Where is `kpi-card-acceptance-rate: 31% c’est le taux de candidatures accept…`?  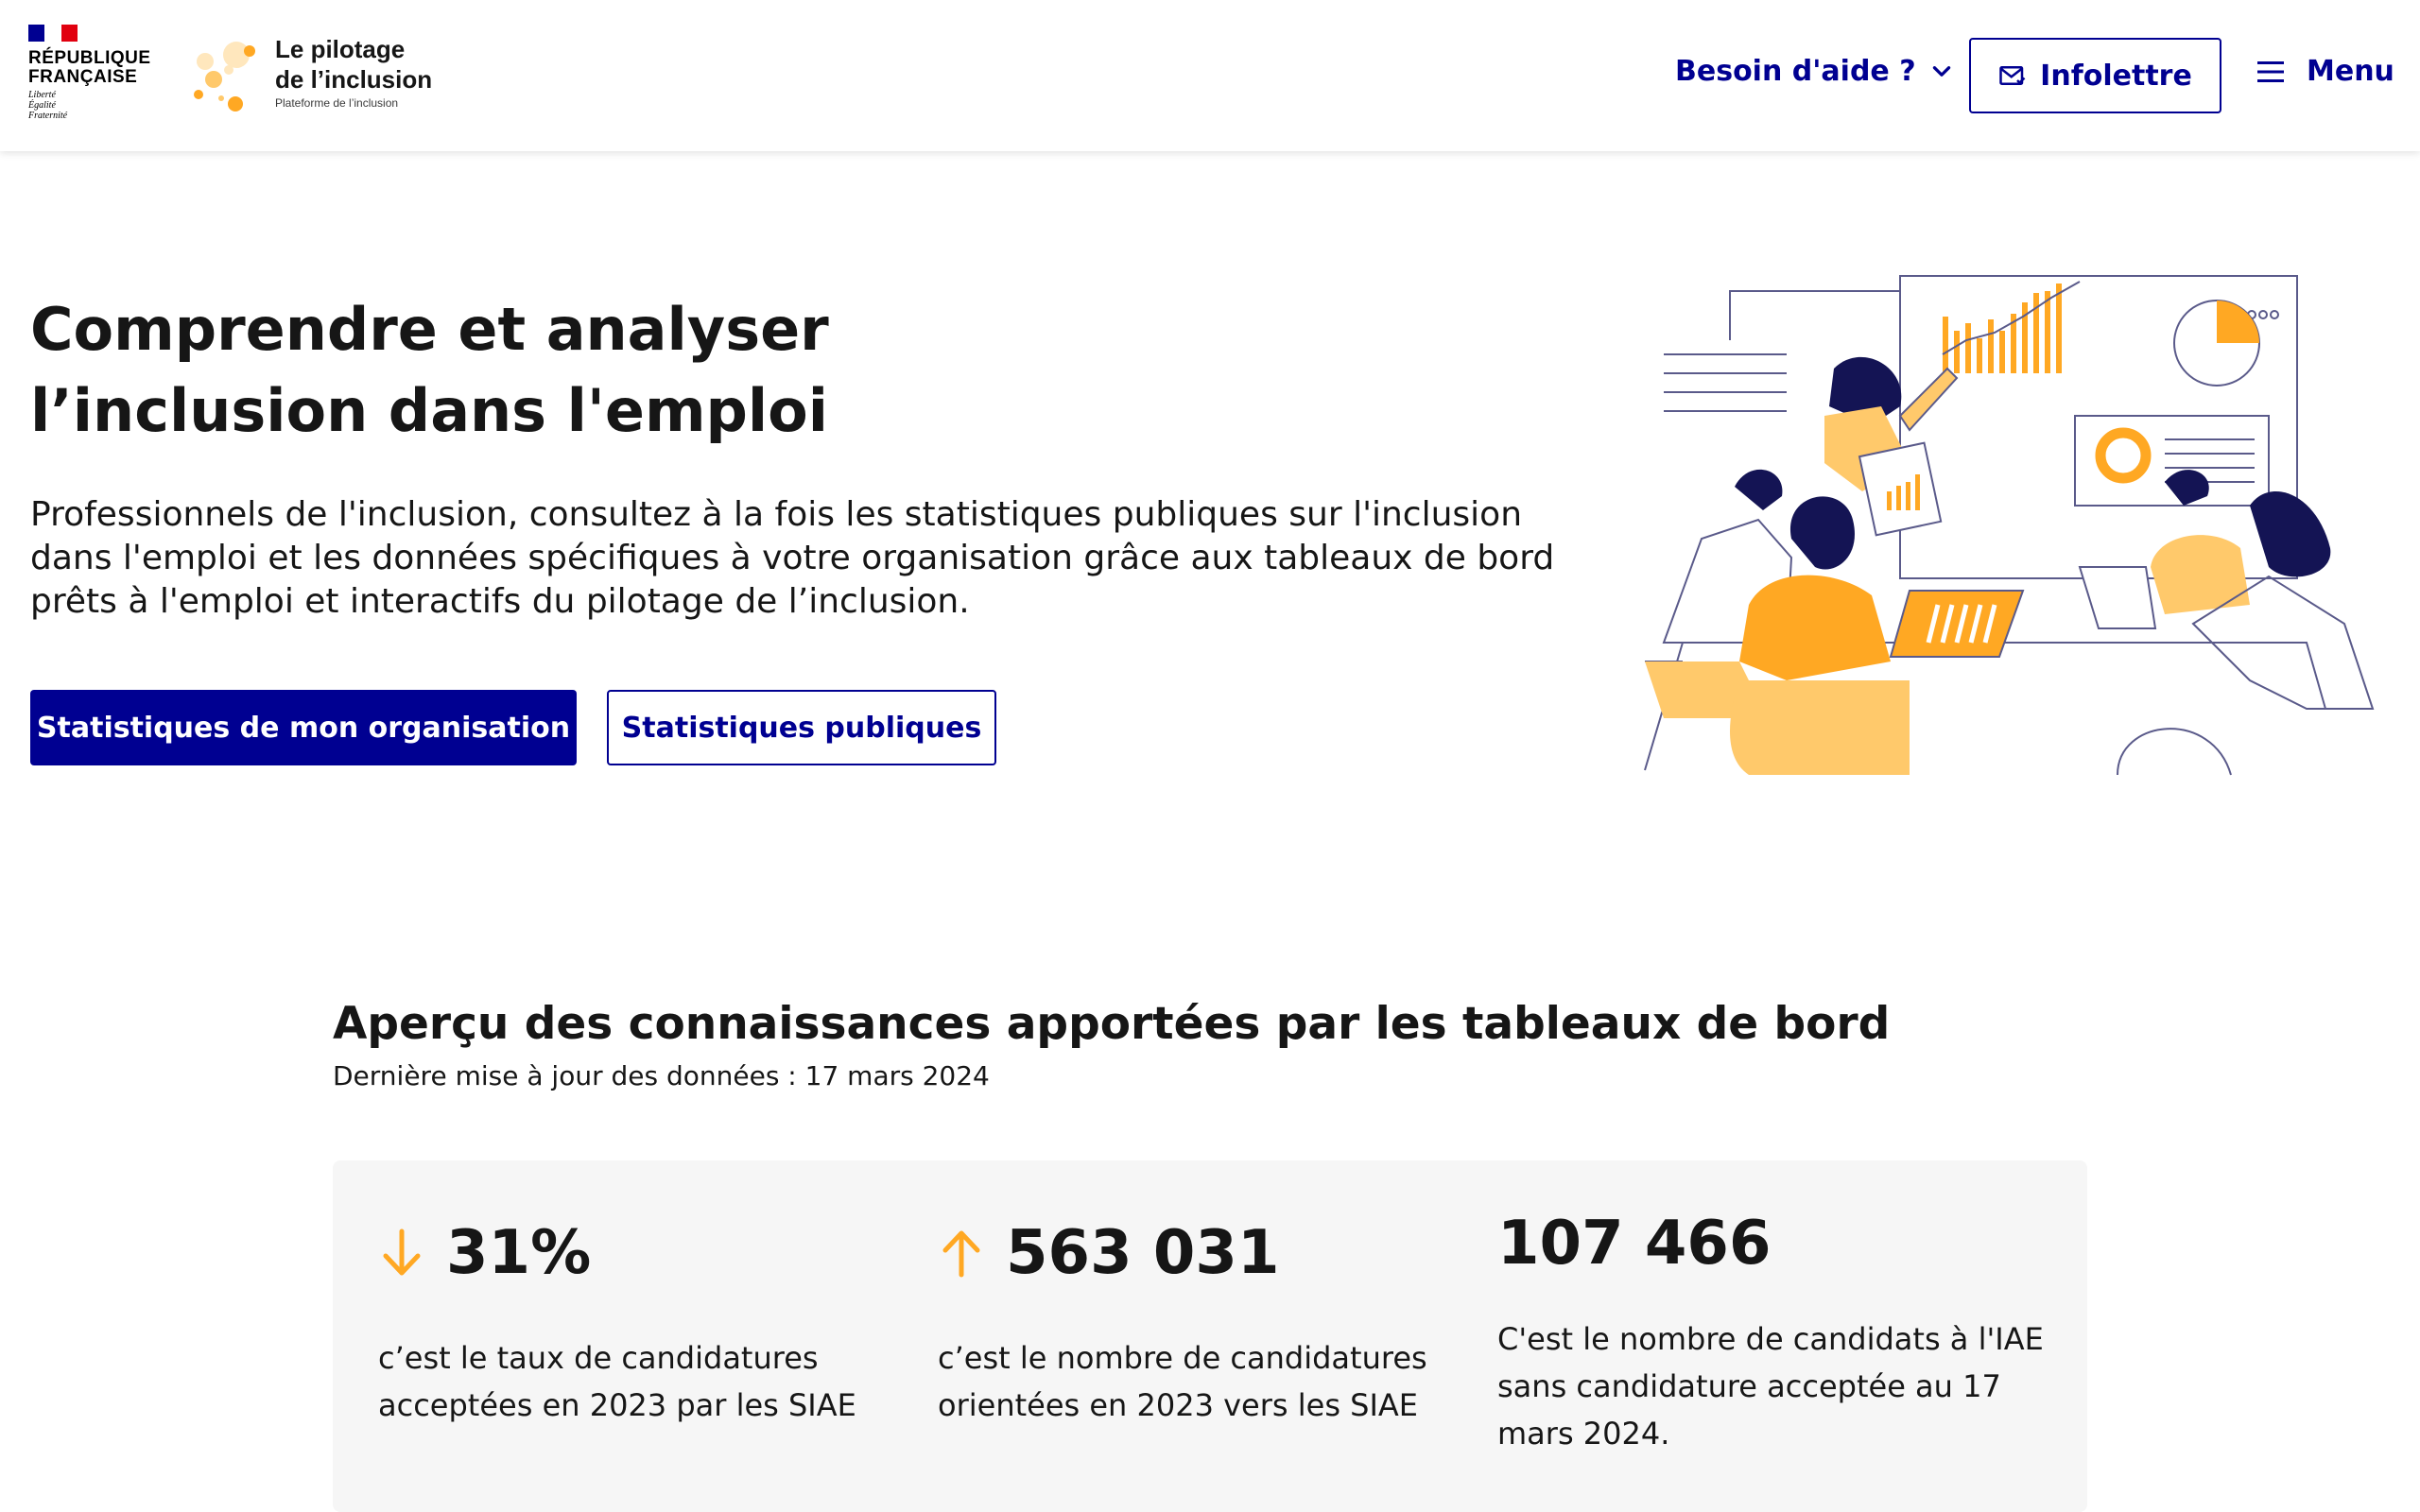 kpi-card-acceptance-rate: 31% c’est le taux de candidatures accept… is located at coordinates (624, 1322).